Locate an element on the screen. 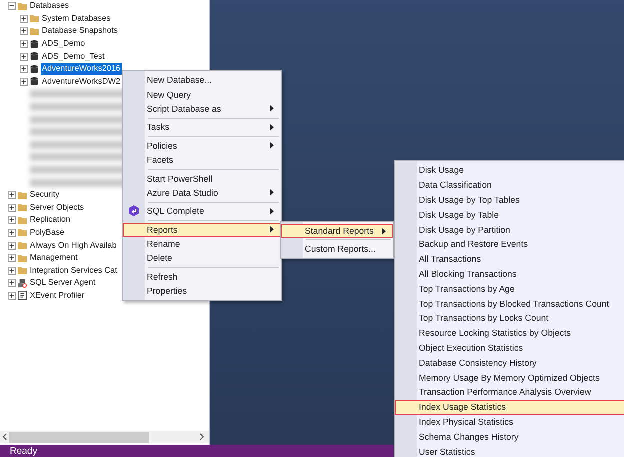 The height and width of the screenshot is (457, 624). tree-item: XEvent Profiler is located at coordinates (57, 296).